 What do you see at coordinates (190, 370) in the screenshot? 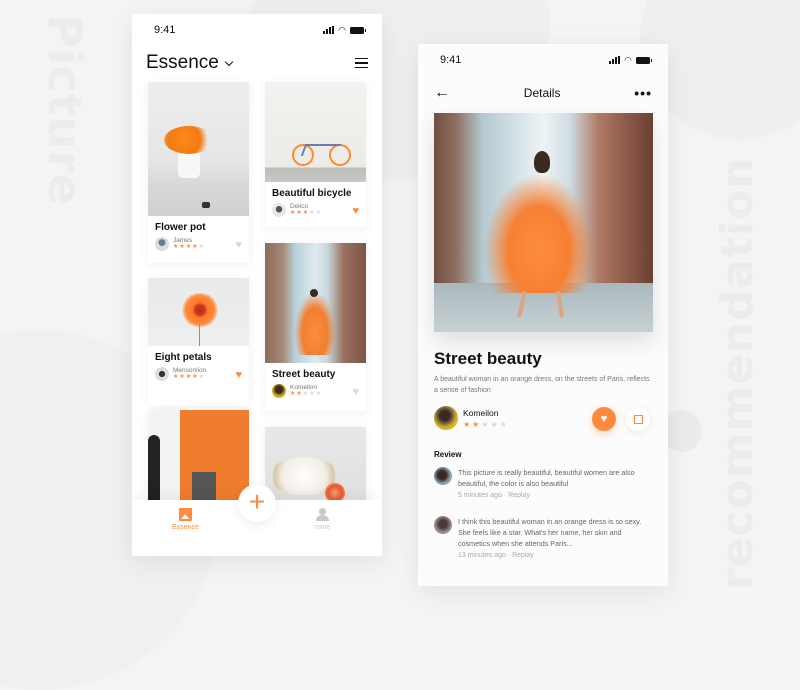
I see `card-user: Mensonlion` at bounding box center [190, 370].